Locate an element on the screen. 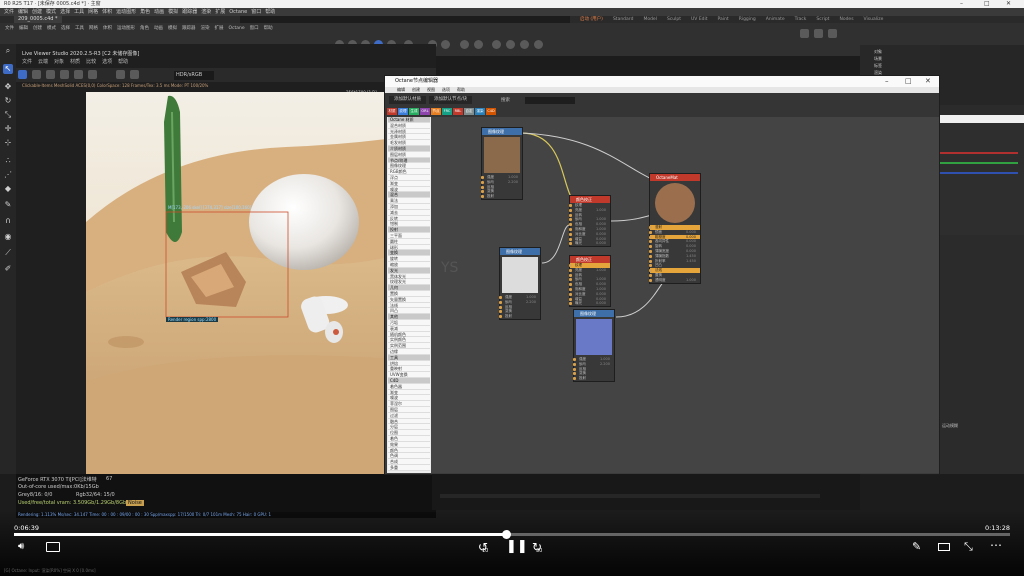 Image resolution: width=1024 pixels, height=576 pixels. menu-item: 角色 is located at coordinates (145, 12).